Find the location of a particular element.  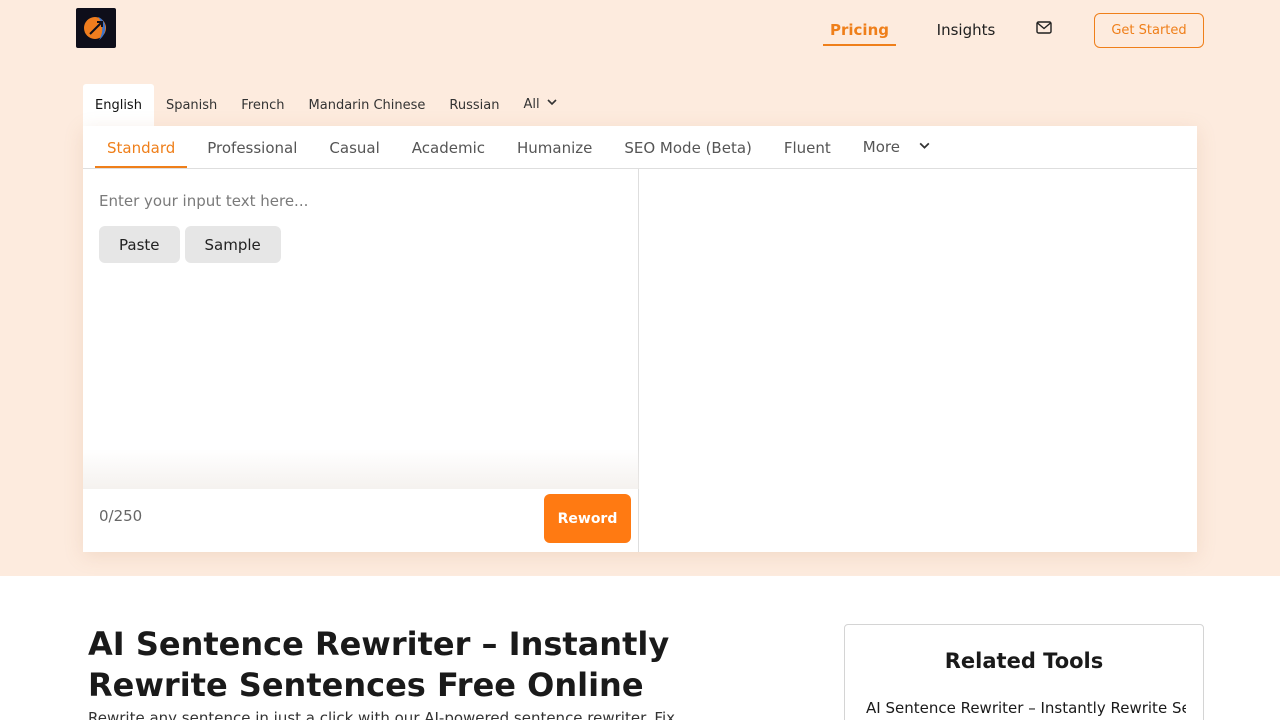

paste-button: Paste is located at coordinates (139, 244).